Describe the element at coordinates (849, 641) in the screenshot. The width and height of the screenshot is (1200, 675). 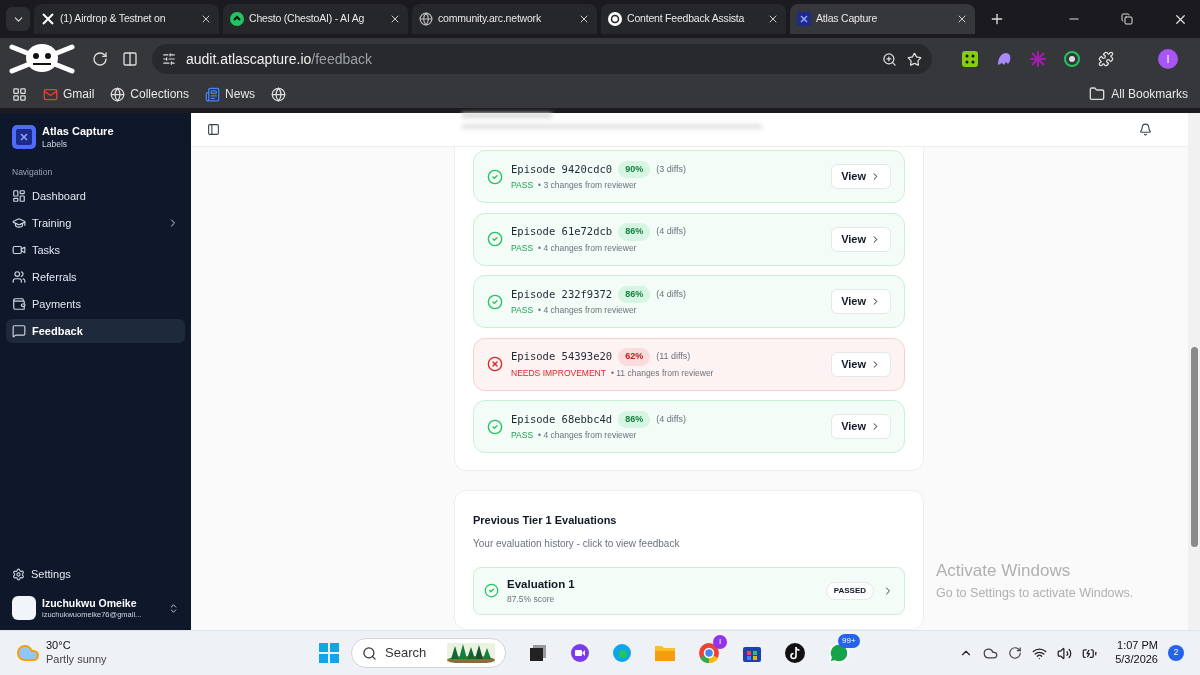
I see `notification-badge: 99+` at that location.